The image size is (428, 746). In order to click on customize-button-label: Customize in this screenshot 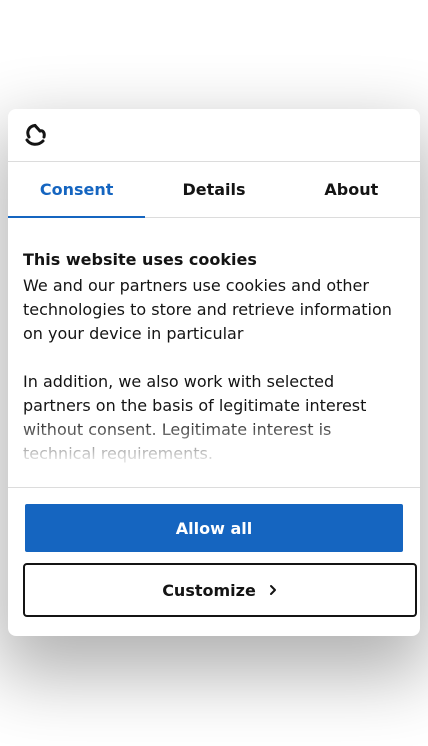, I will do `click(209, 590)`.